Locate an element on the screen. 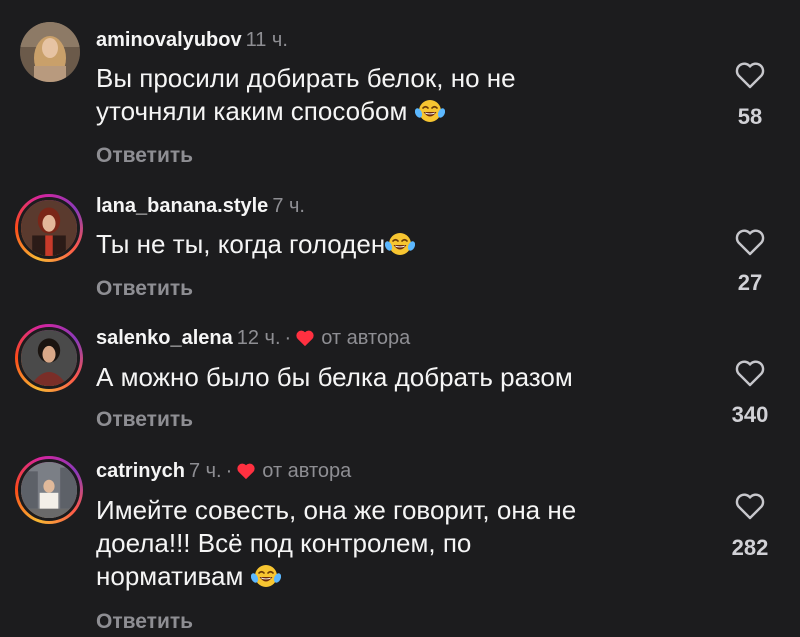 The image size is (800, 637). comment-line: доела!!! Всё под контролем, по is located at coordinates (284, 543).